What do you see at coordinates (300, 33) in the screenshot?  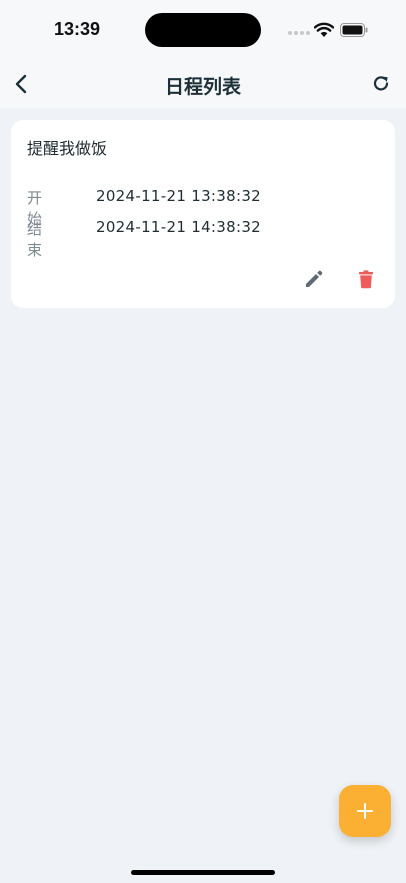 I see `cellular-signal-icon` at bounding box center [300, 33].